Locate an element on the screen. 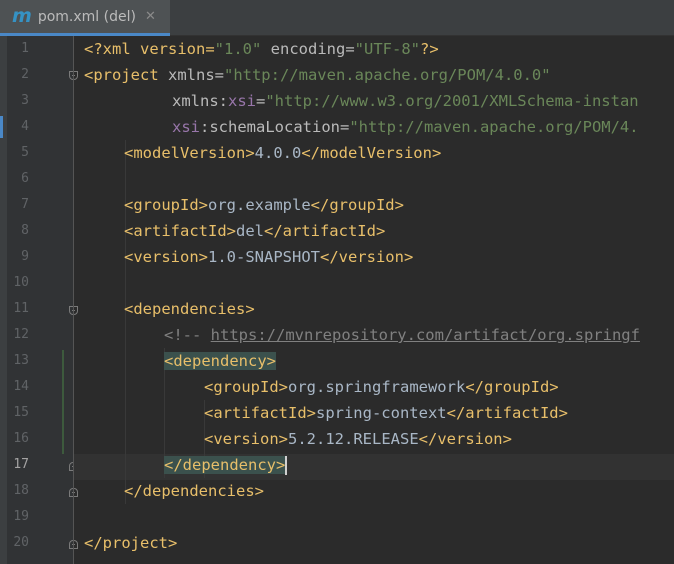  xml-token: org.springframework is located at coordinates (377, 387).